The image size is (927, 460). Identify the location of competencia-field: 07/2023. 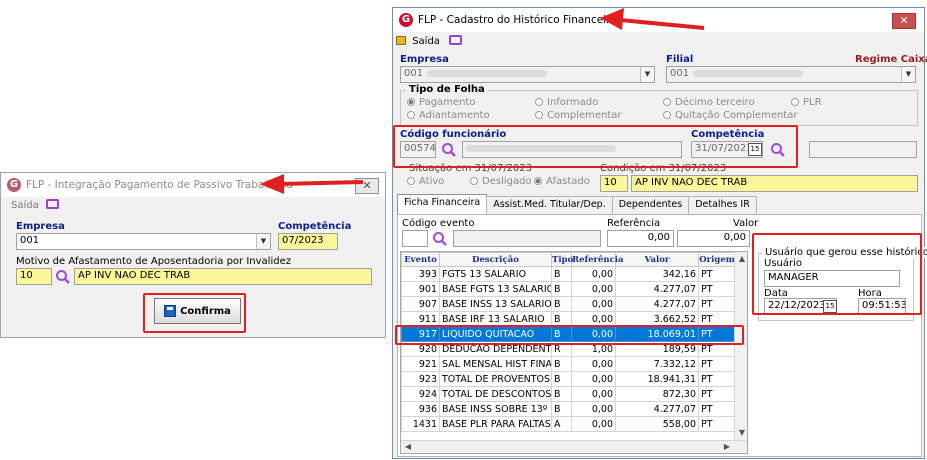
(308, 241).